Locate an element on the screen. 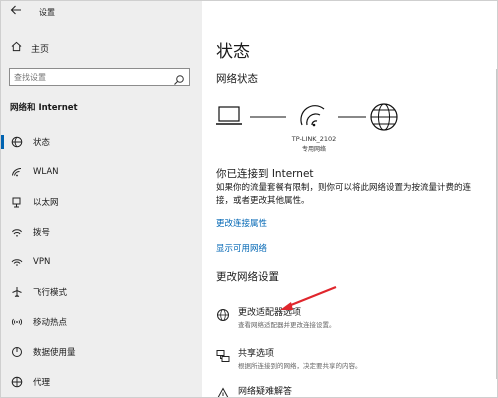 The width and height of the screenshot is (498, 398). sidebar-item-vpn: VPN is located at coordinates (101, 262).